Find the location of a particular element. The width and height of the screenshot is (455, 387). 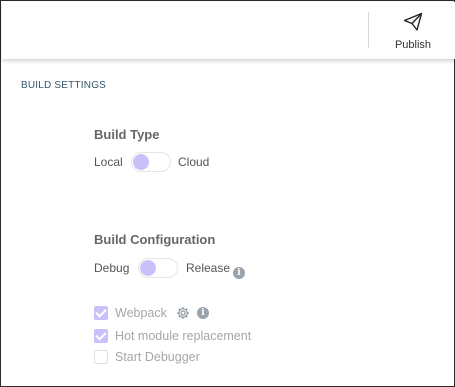

section-title: BUILD SETTINGS is located at coordinates (64, 85).